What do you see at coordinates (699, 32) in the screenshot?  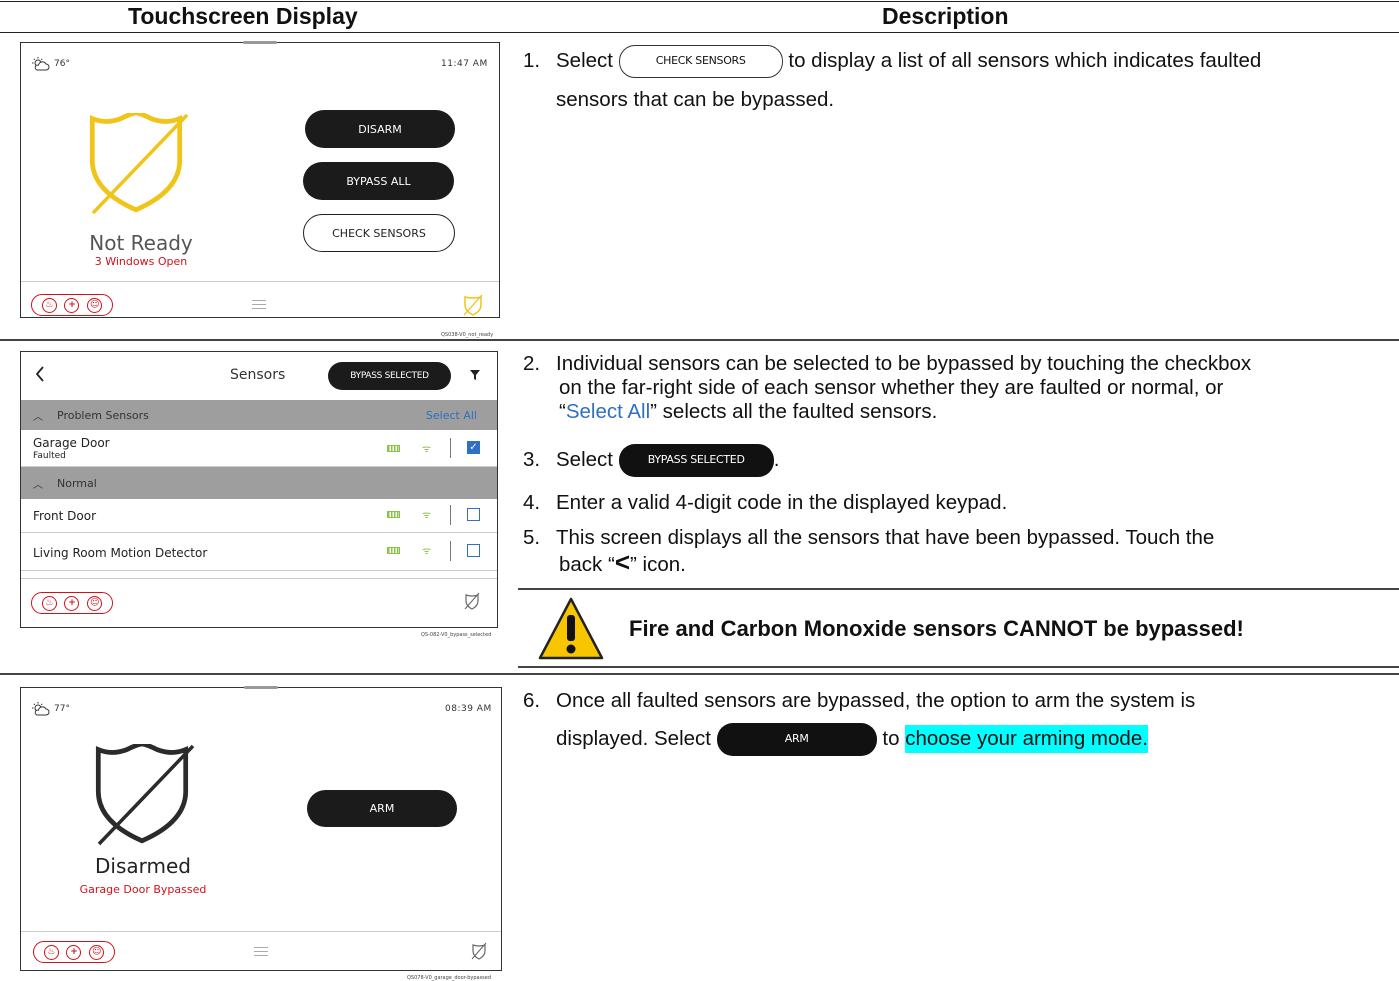 I see `table-header-rule` at bounding box center [699, 32].